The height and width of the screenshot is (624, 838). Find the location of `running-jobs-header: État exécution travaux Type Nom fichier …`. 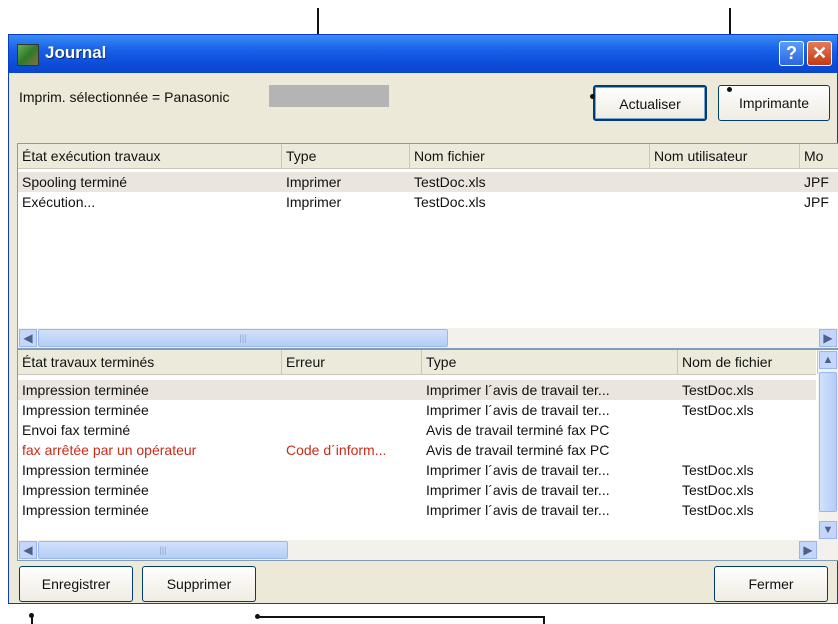

running-jobs-header: État exécution travaux Type Nom fichier … is located at coordinates (428, 156).